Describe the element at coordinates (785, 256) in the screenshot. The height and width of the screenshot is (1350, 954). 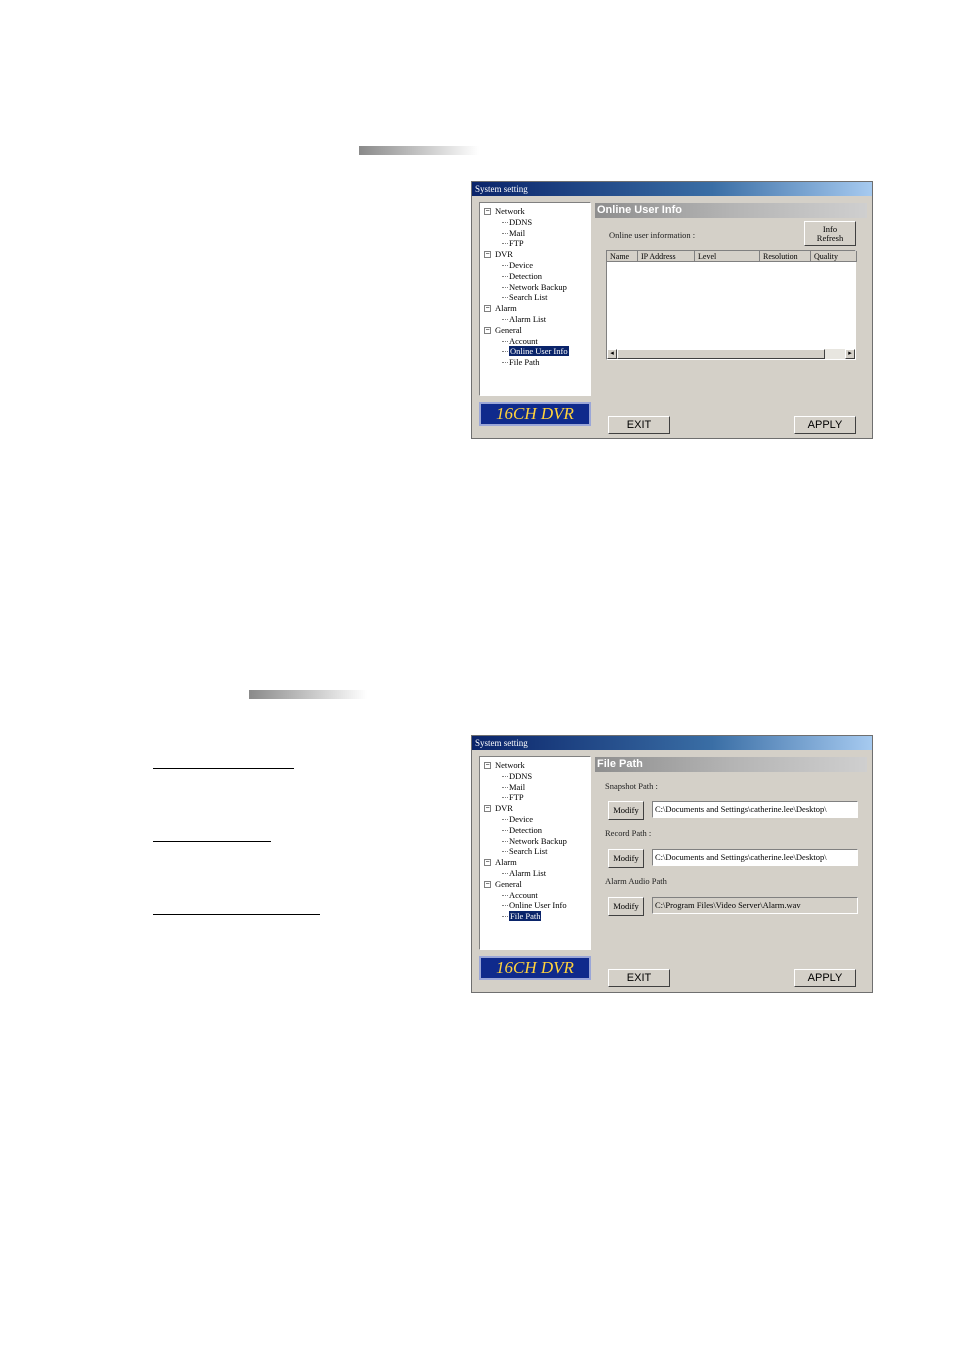
I see `column-header-resolution: Resolution` at that location.